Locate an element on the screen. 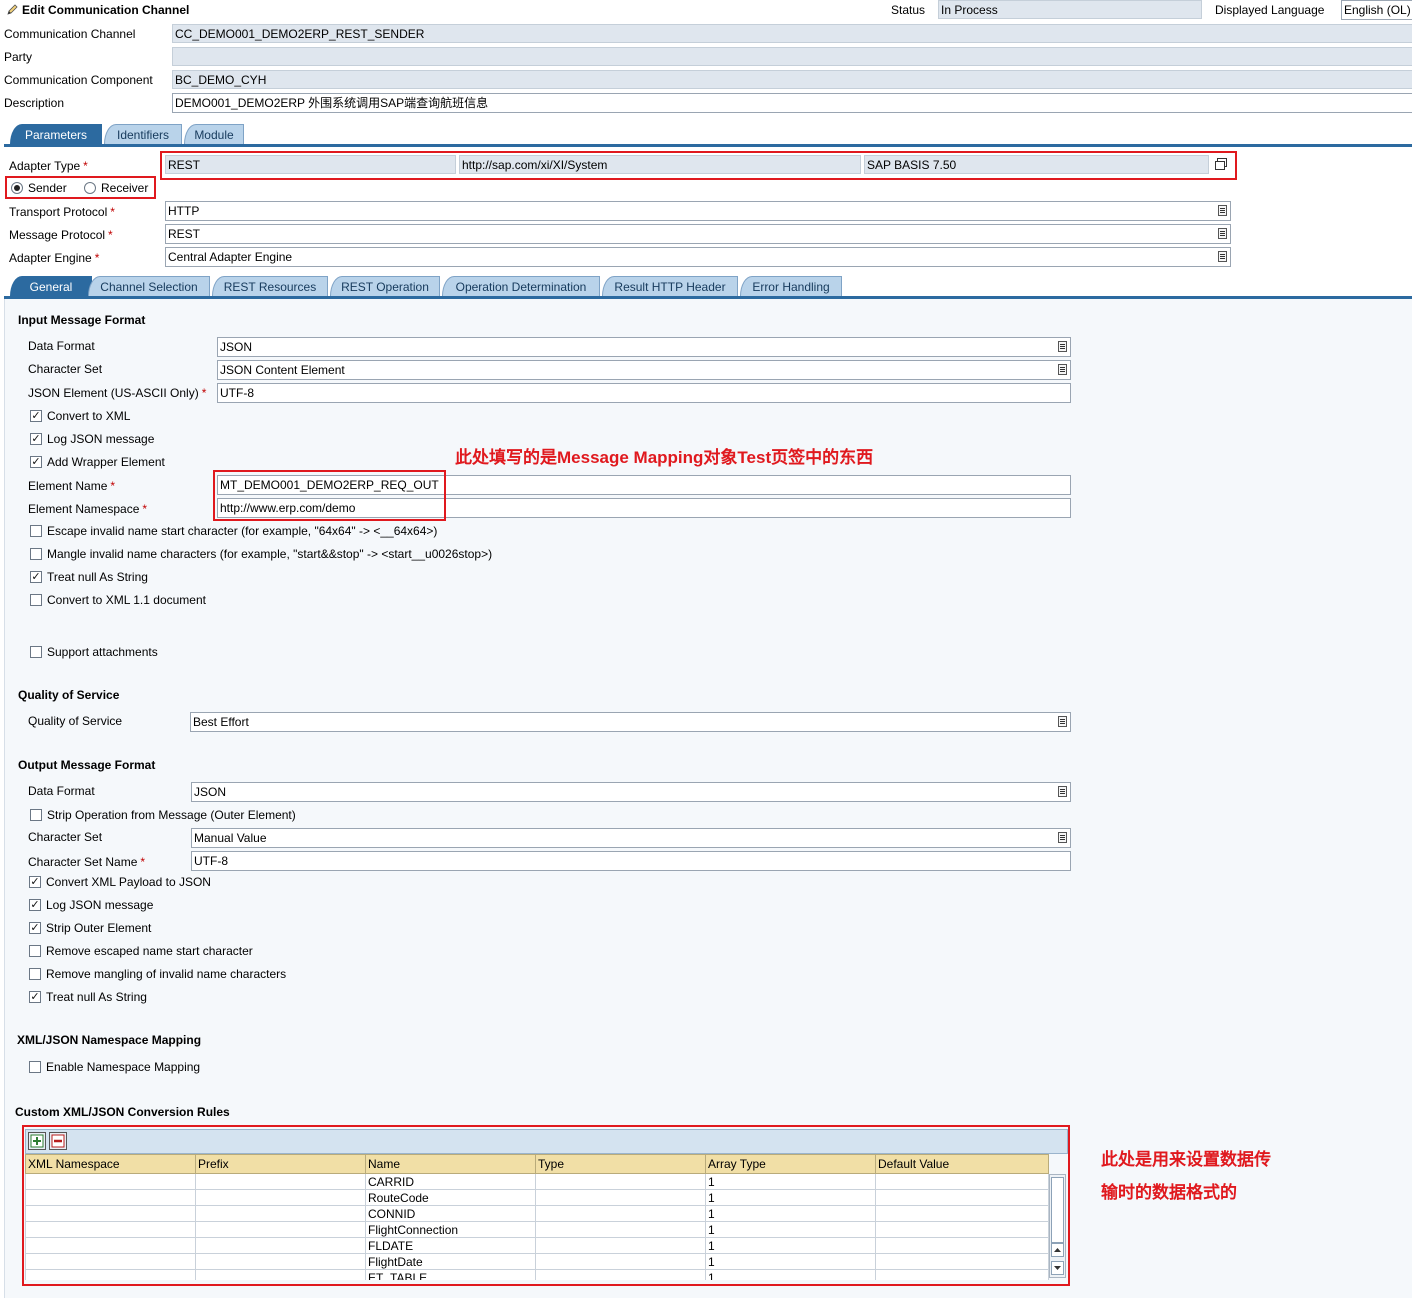 This screenshot has height=1298, width=1412. support-attachments-checkbox is located at coordinates (36, 652).